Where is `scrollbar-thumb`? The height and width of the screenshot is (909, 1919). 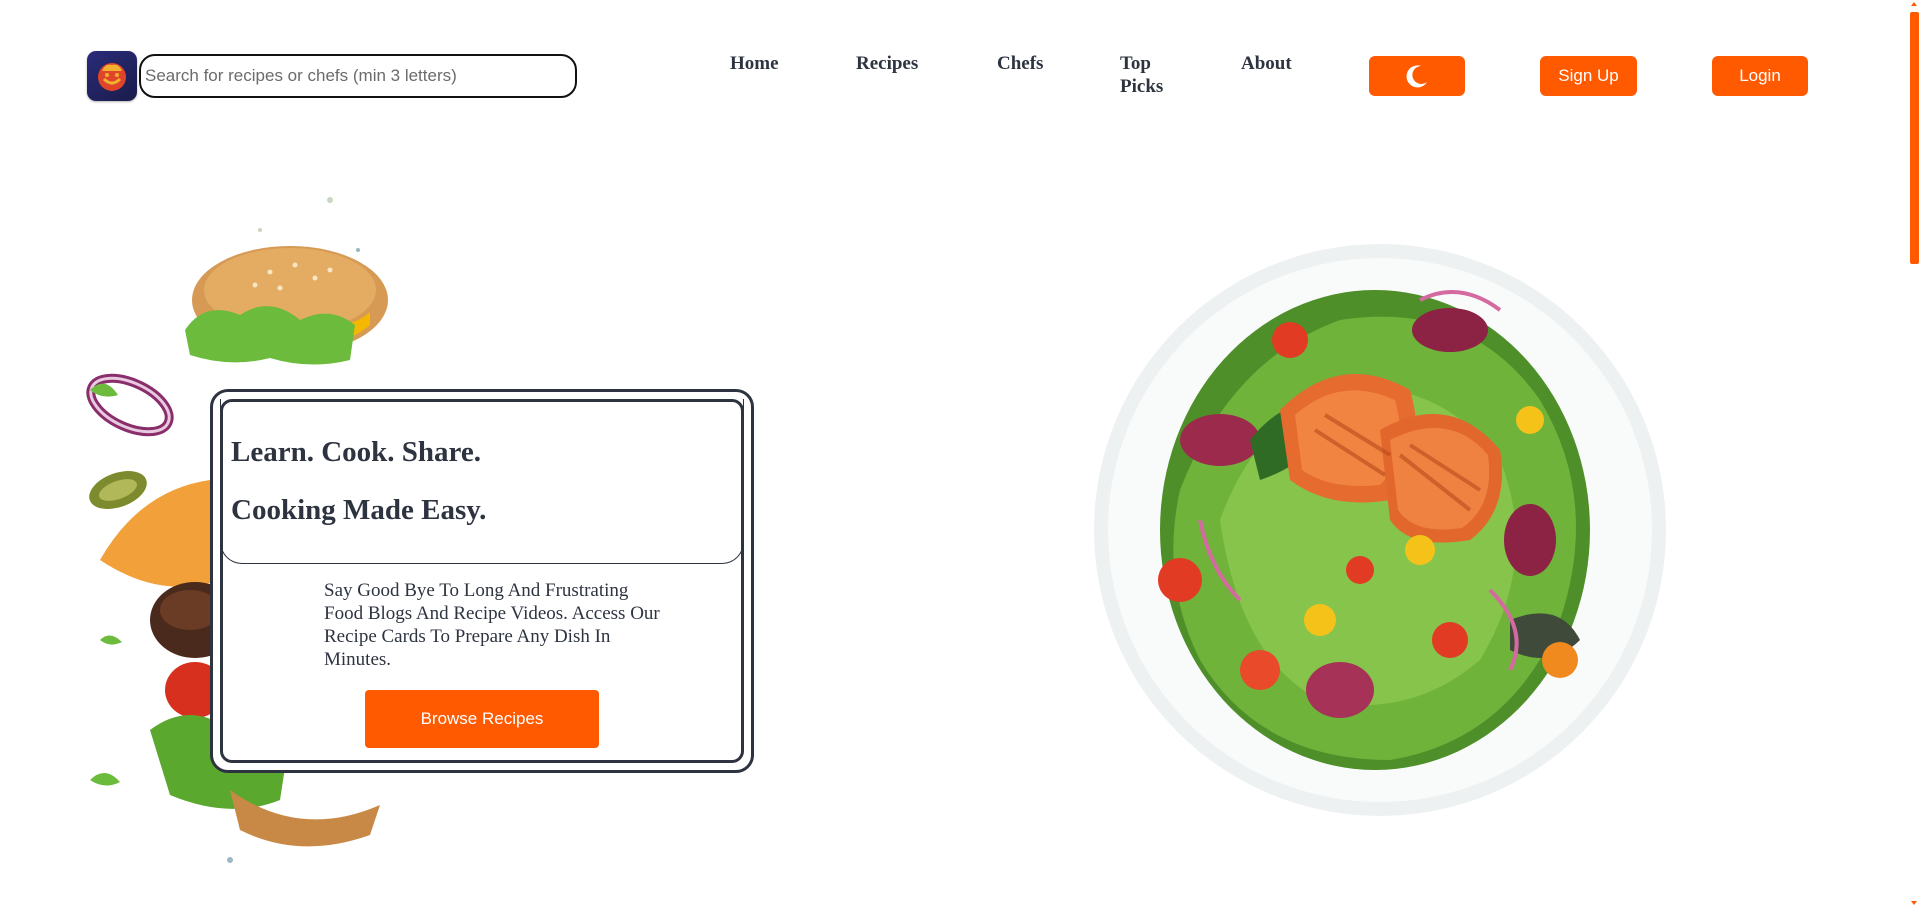 scrollbar-thumb is located at coordinates (1914, 138).